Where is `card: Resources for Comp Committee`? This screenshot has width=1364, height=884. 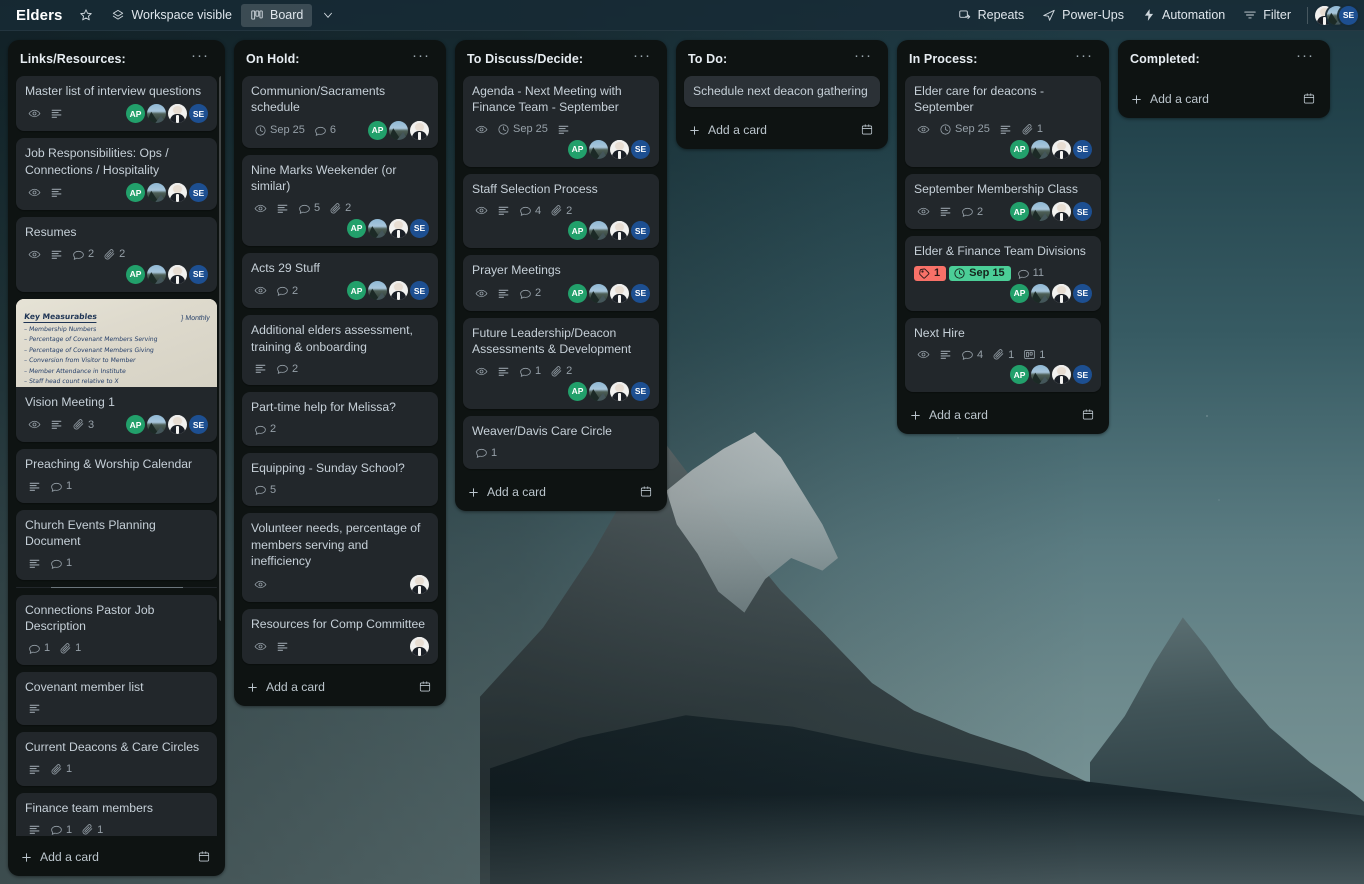 card: Resources for Comp Committee is located at coordinates (340, 636).